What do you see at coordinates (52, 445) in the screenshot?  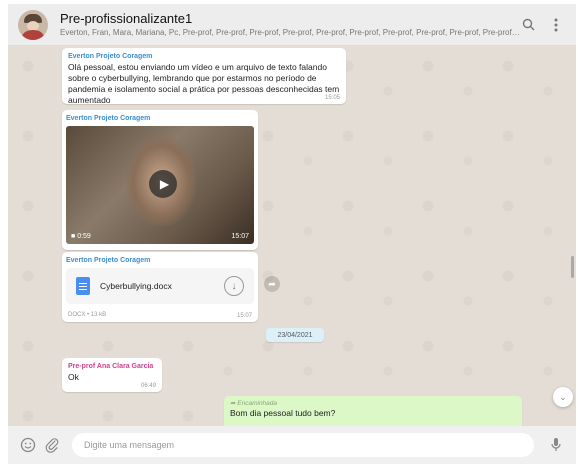 I see `paperclip-icon` at bounding box center [52, 445].